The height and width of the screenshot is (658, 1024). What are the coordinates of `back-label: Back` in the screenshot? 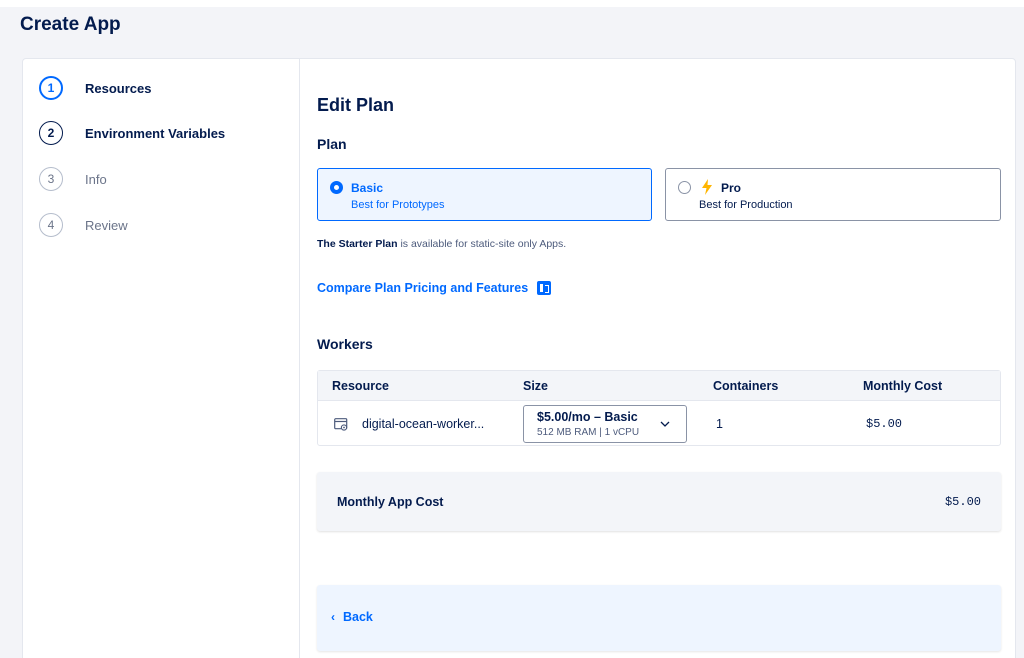 It's located at (358, 617).